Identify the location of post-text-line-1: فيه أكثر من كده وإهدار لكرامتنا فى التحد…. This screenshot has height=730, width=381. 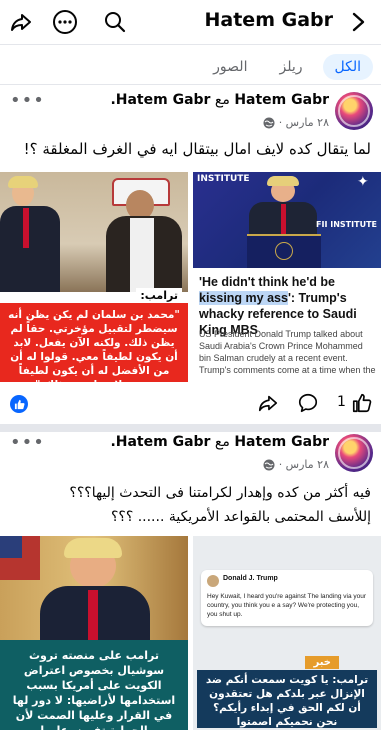
(220, 493).